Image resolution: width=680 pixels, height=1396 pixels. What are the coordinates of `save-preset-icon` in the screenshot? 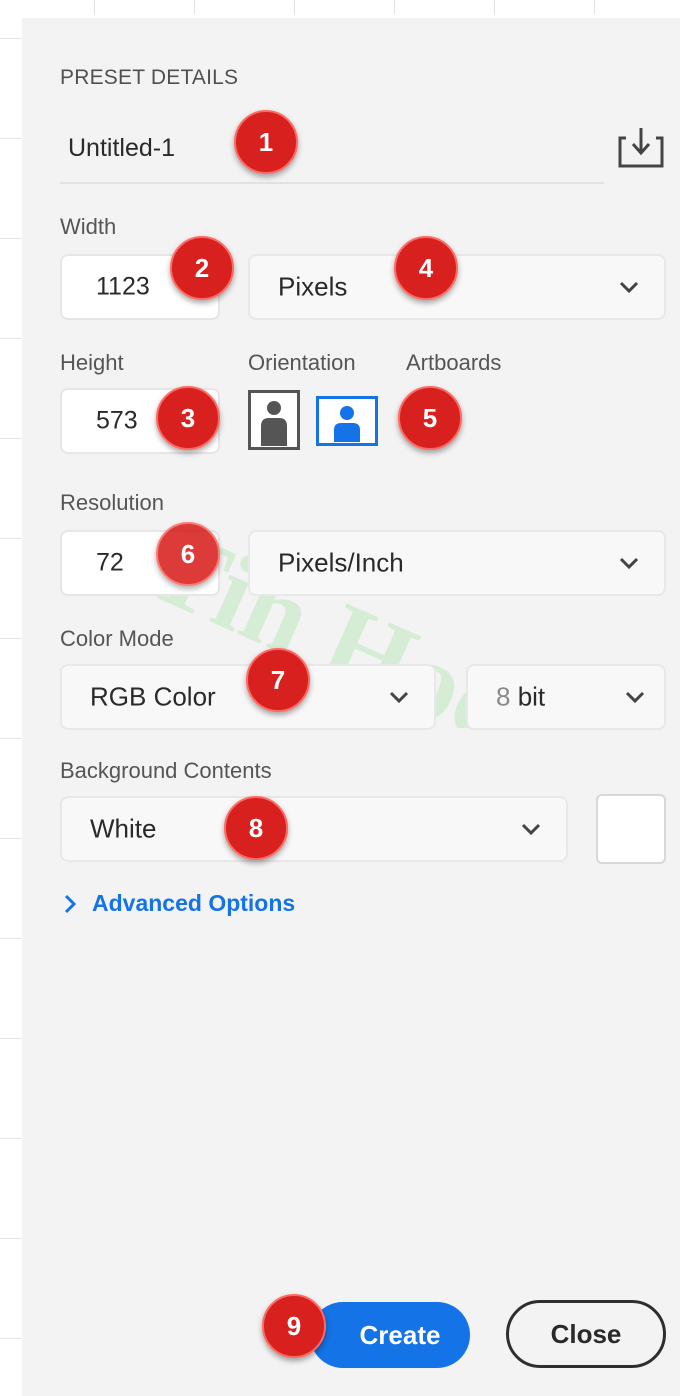 It's located at (641, 147).